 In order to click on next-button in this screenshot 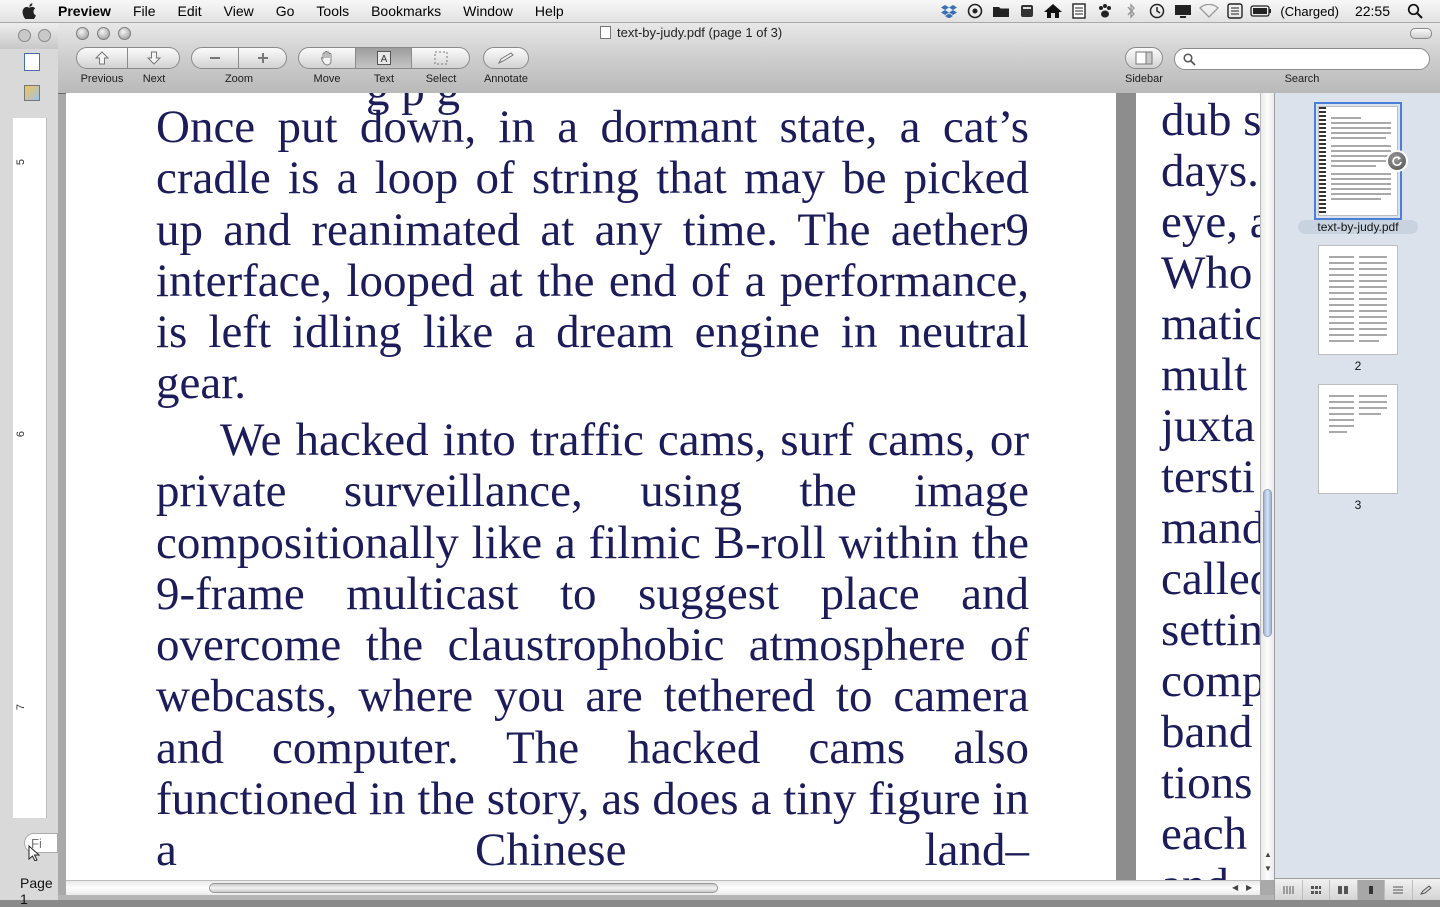, I will do `click(154, 58)`.